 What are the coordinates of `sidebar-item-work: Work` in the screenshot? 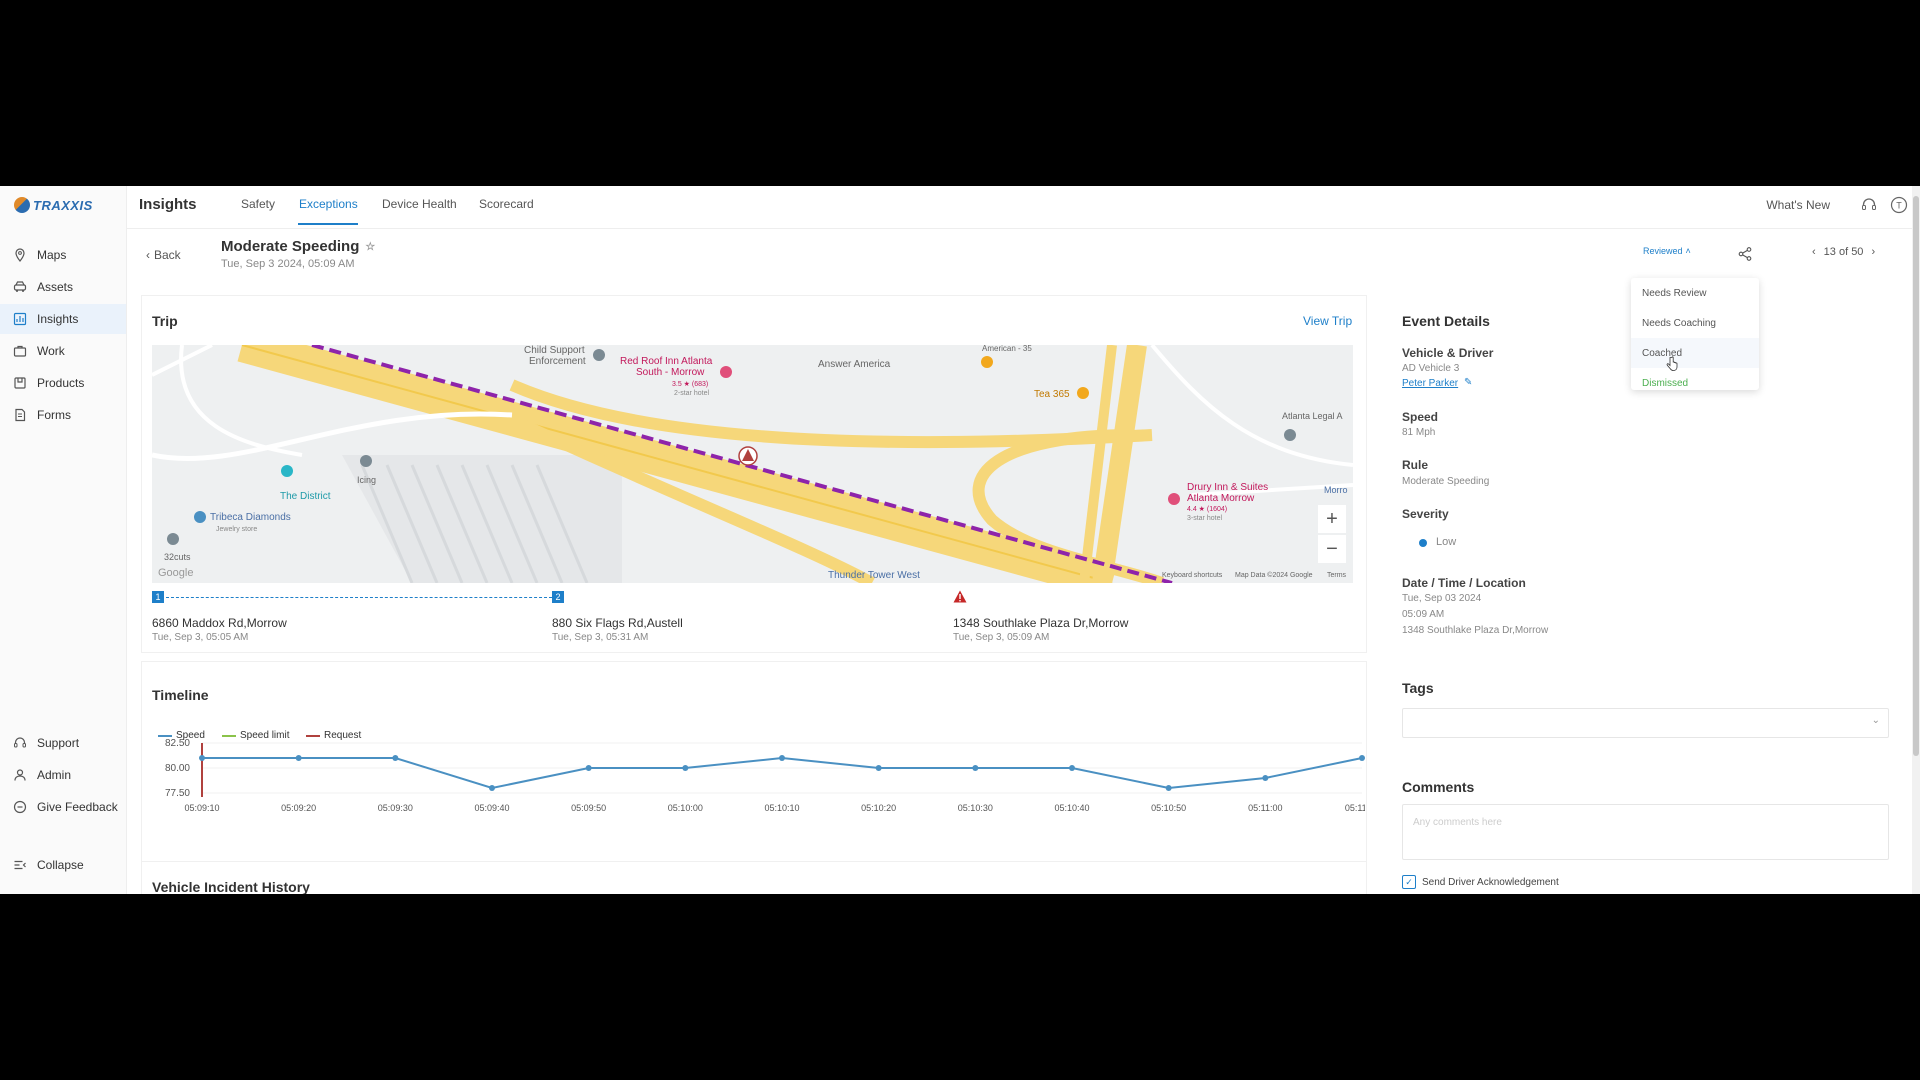 It's located at (63, 351).